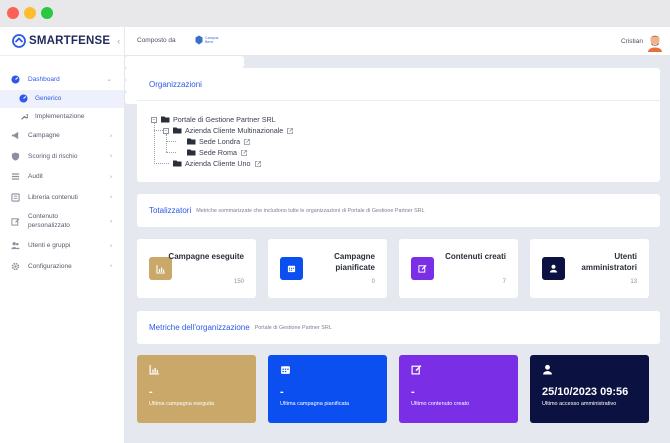 This screenshot has width=670, height=443. I want to click on sidebar-item-utenti: Utenti e gruppi ›, so click(62, 246).